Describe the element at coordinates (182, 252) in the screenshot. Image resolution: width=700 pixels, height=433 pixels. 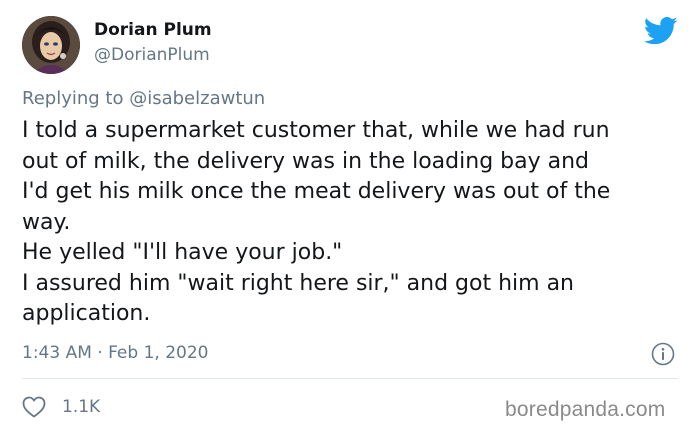
I see `tweet-body-line: He yelled "I'll have your job."` at that location.